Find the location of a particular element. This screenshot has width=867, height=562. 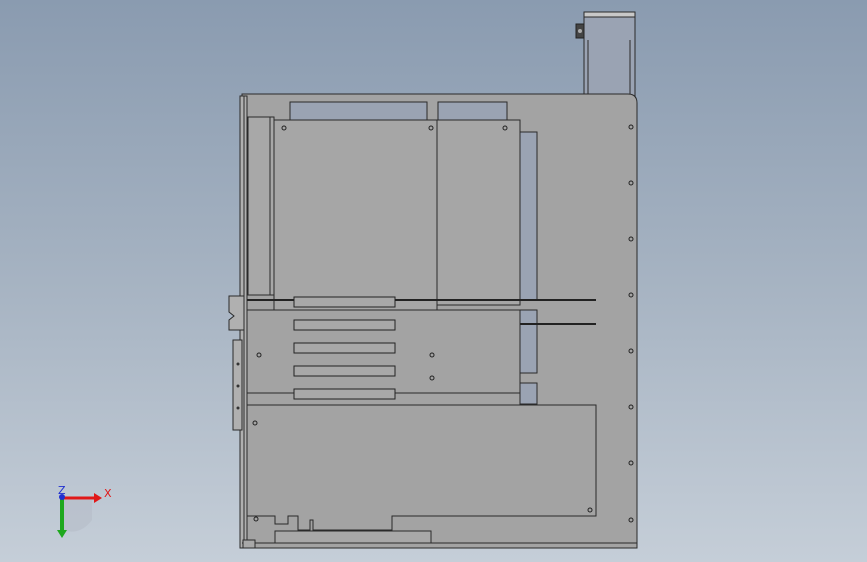

triad-plane is located at coordinates (77, 516).